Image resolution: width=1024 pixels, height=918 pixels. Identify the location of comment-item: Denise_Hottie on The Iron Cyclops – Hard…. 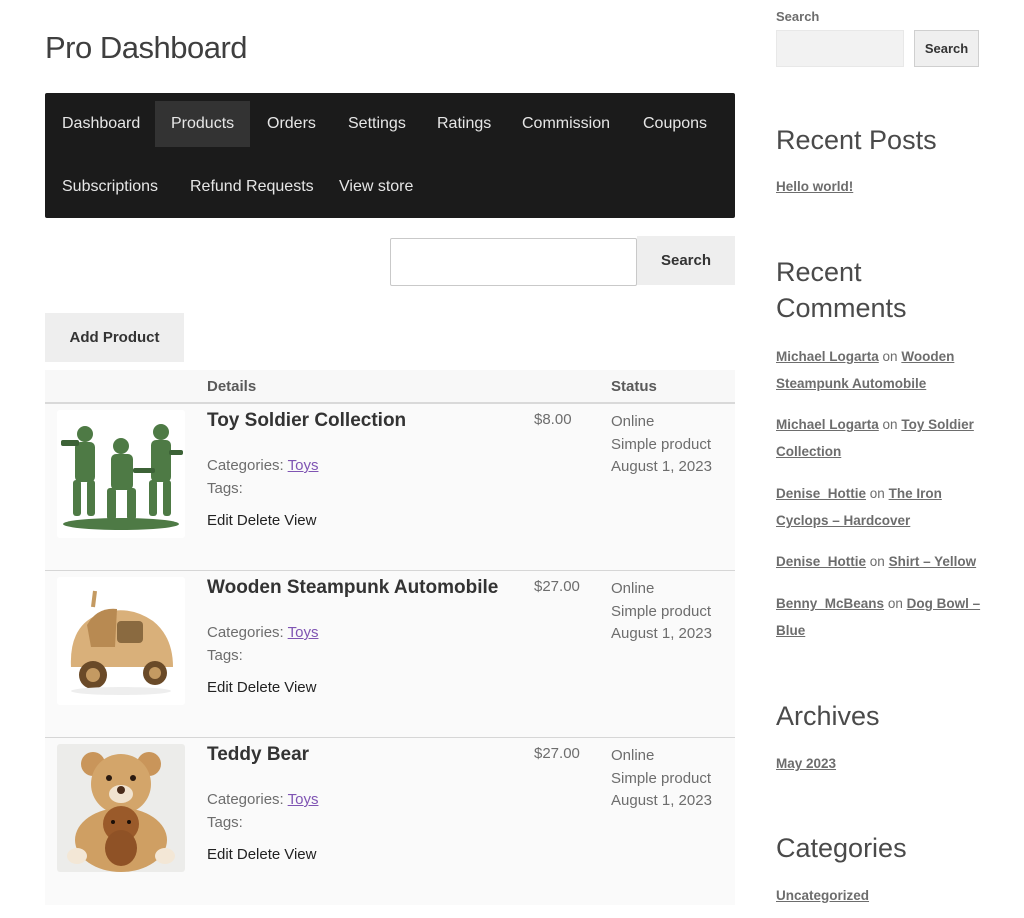
(883, 507).